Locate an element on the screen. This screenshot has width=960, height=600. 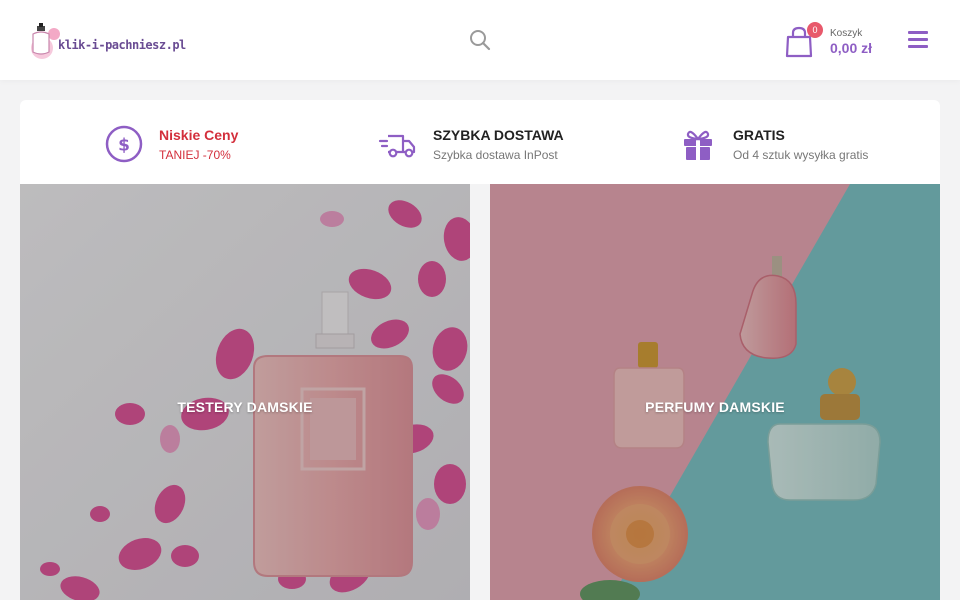
gift-icon is located at coordinates (698, 145).